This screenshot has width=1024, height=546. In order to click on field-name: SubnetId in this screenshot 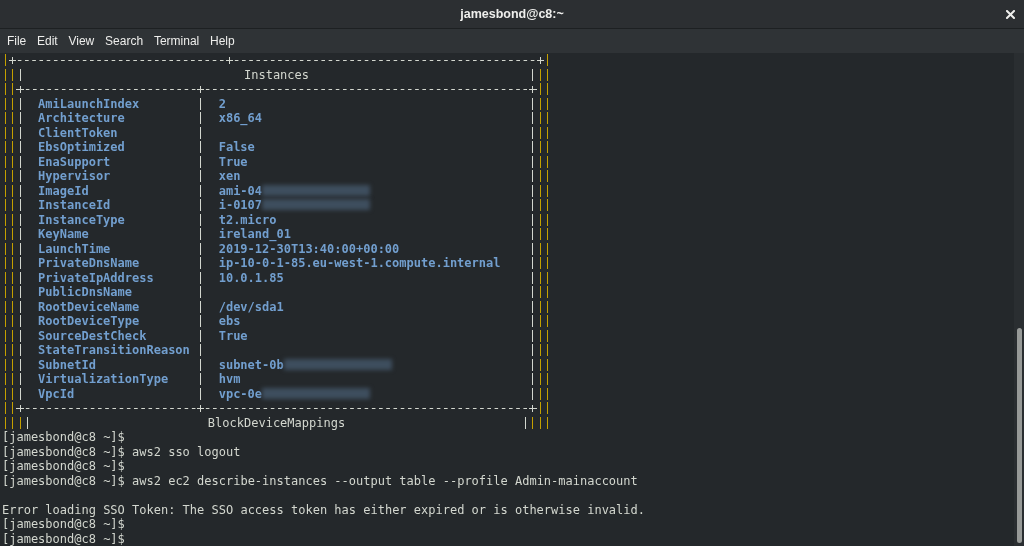, I will do `click(67, 364)`.